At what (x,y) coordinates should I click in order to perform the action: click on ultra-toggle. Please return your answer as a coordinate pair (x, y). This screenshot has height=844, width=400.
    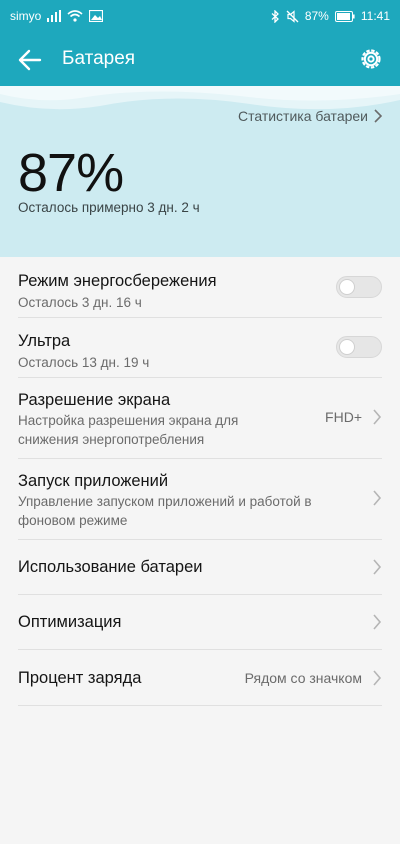
    Looking at the image, I should click on (359, 347).